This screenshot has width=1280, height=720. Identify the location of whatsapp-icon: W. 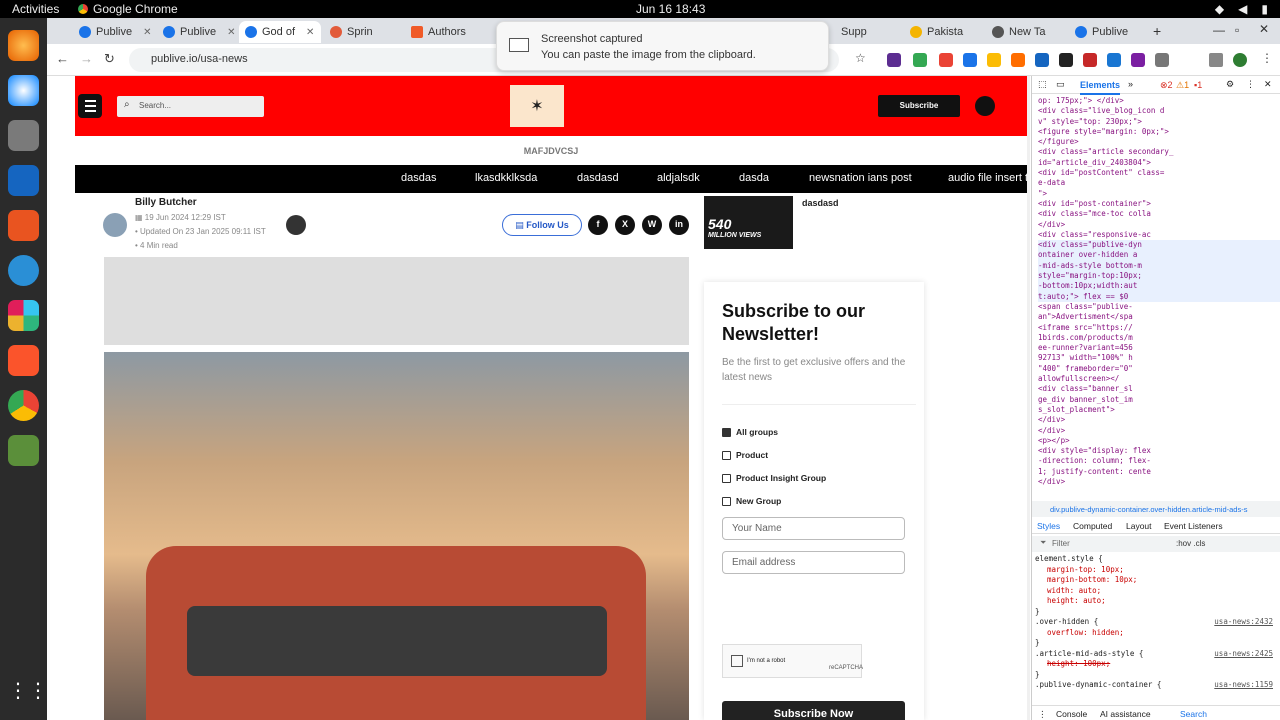
(652, 225).